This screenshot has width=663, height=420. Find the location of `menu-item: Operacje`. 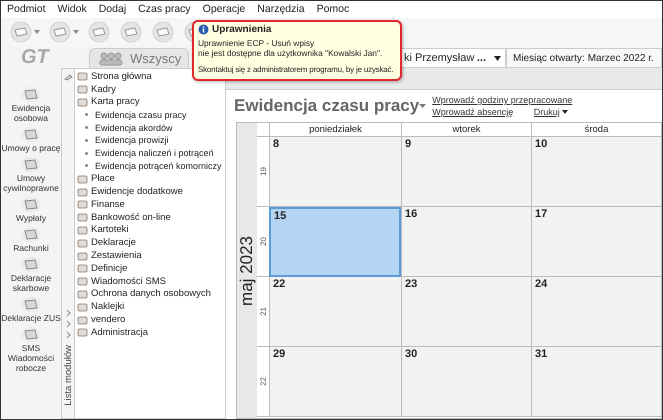

menu-item: Operacje is located at coordinates (224, 9).